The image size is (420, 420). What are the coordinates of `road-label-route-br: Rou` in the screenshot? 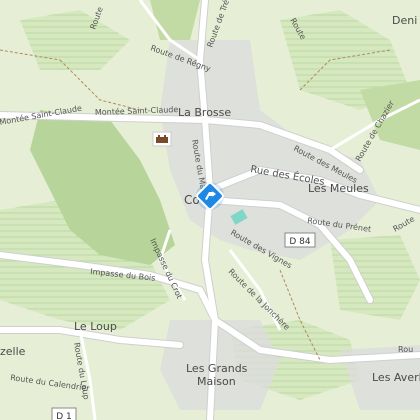 It's located at (405, 349).